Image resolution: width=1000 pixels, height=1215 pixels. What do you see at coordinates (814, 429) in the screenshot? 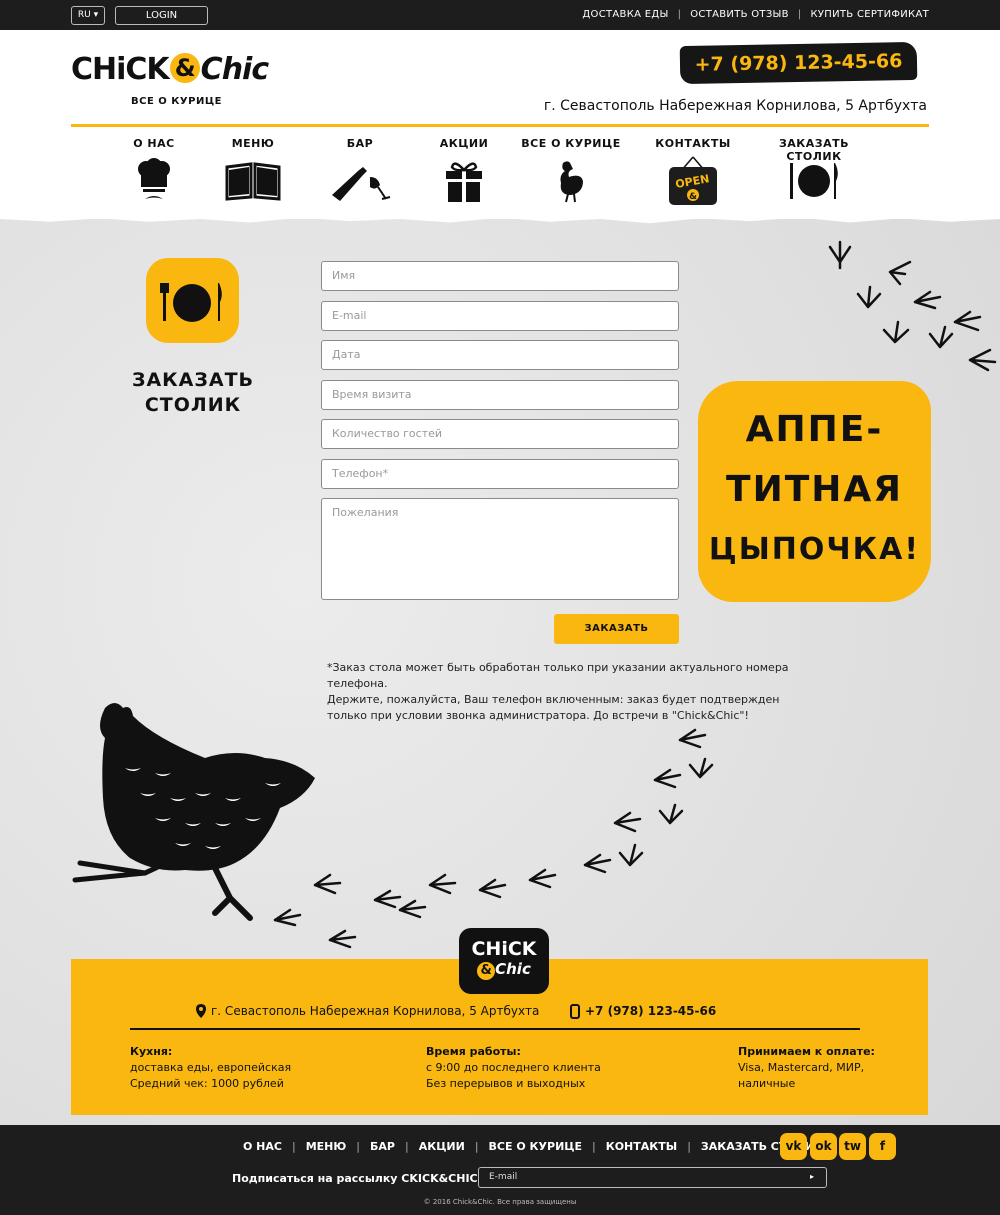
I see `promo-line: АППЕ-` at bounding box center [814, 429].